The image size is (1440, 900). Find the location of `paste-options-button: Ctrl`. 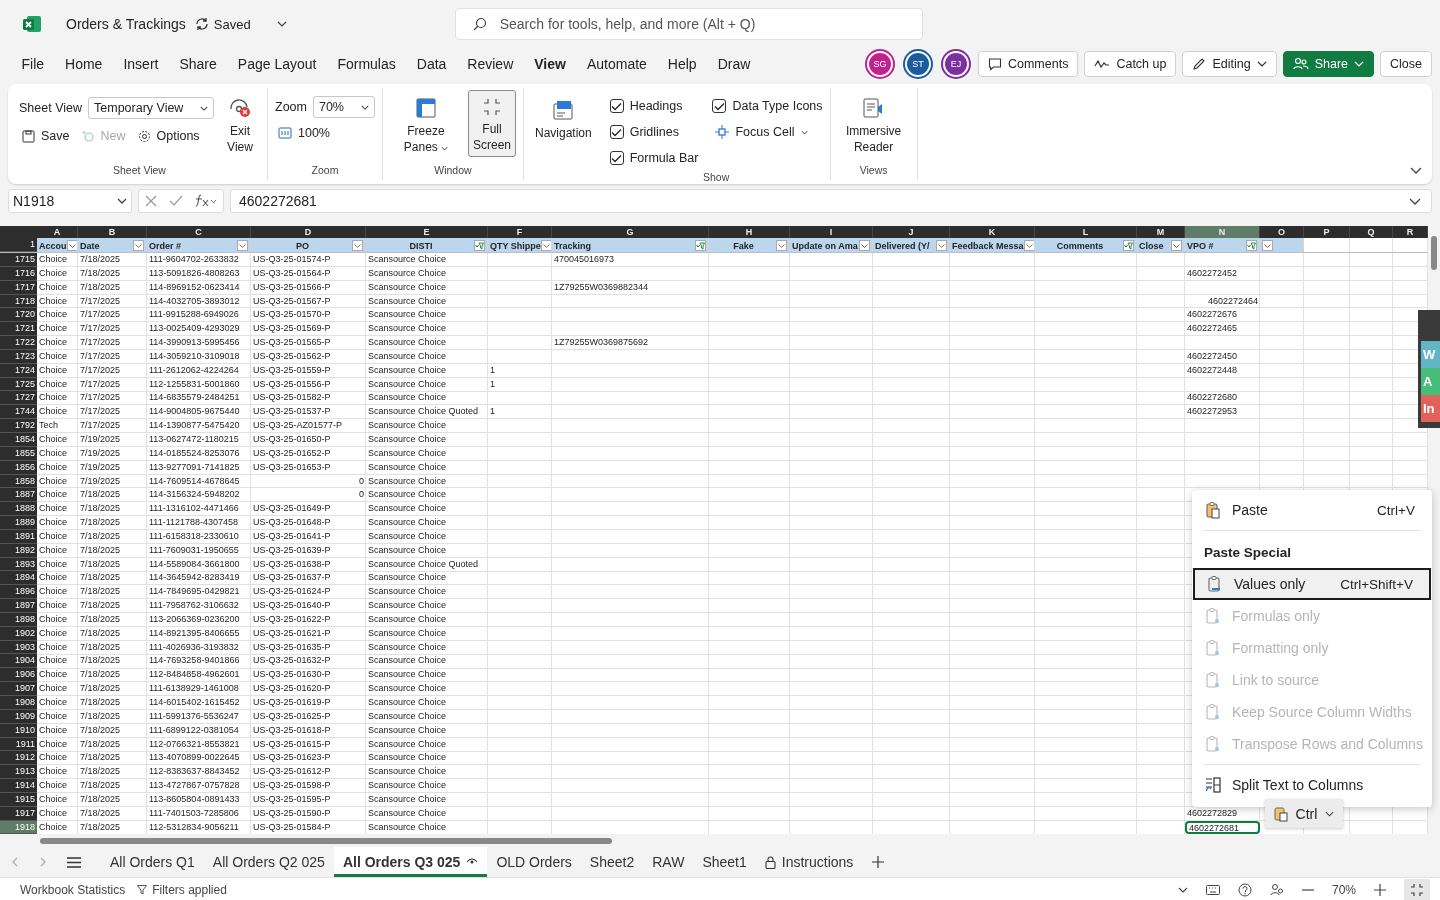

paste-options-button: Ctrl is located at coordinates (1304, 813).